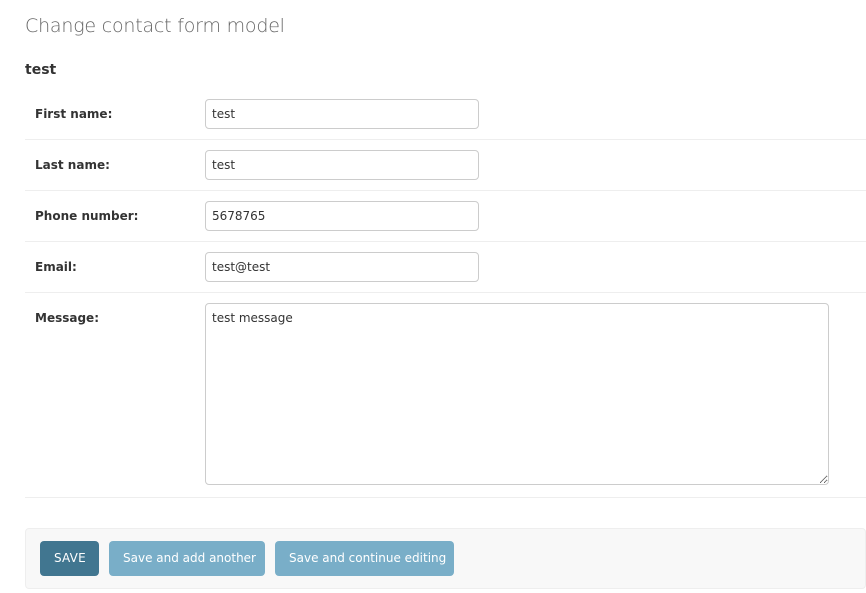  What do you see at coordinates (69, 558) in the screenshot?
I see `save-button: SAVE` at bounding box center [69, 558].